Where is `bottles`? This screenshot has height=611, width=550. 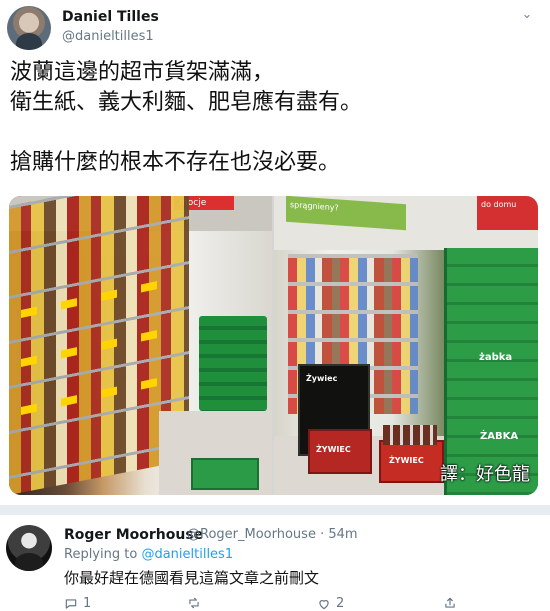
bottles is located at coordinates (410, 435).